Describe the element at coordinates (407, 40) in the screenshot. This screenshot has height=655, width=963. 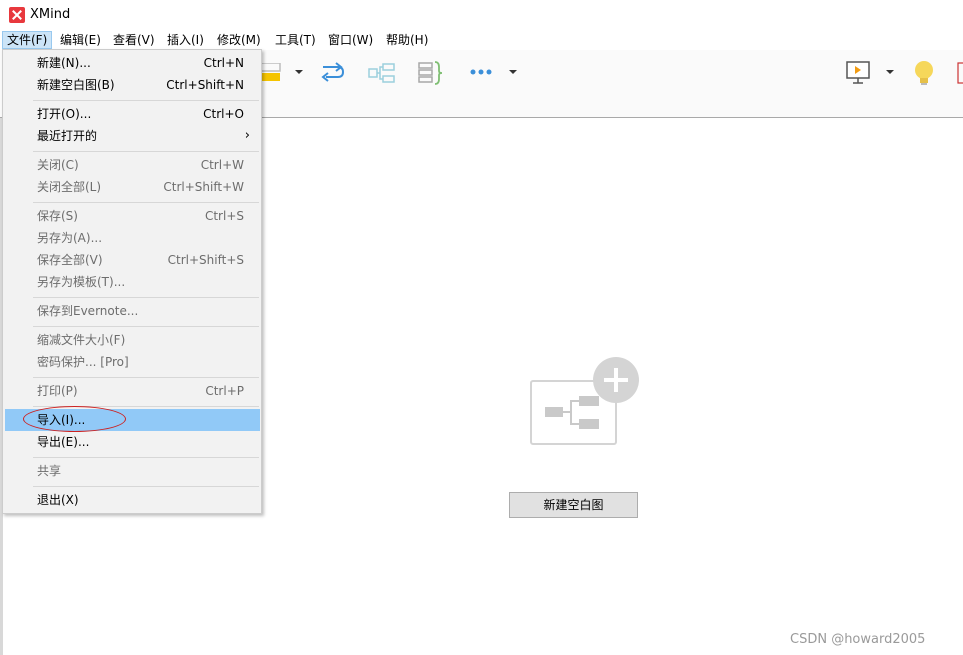
I see `menu-help: 帮助(H)` at that location.